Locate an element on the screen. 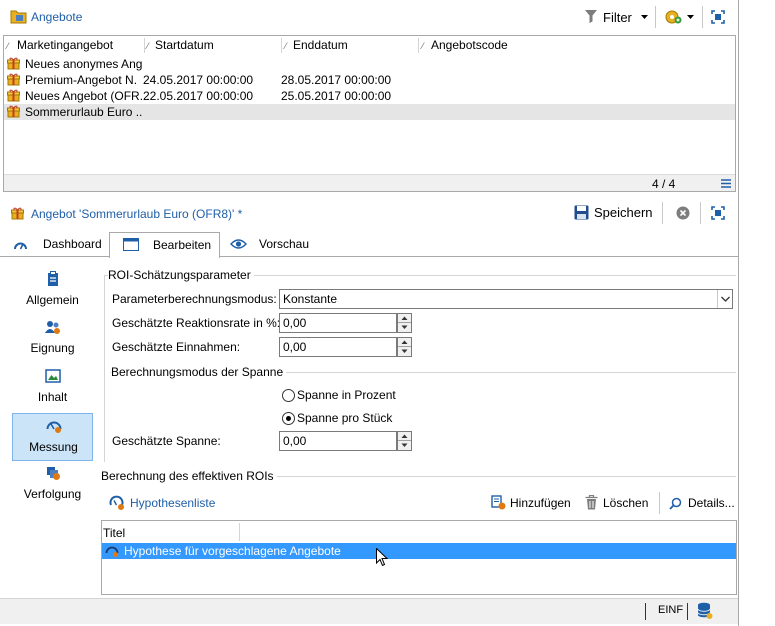 The image size is (775, 626). radio-margin-percent is located at coordinates (288, 395).